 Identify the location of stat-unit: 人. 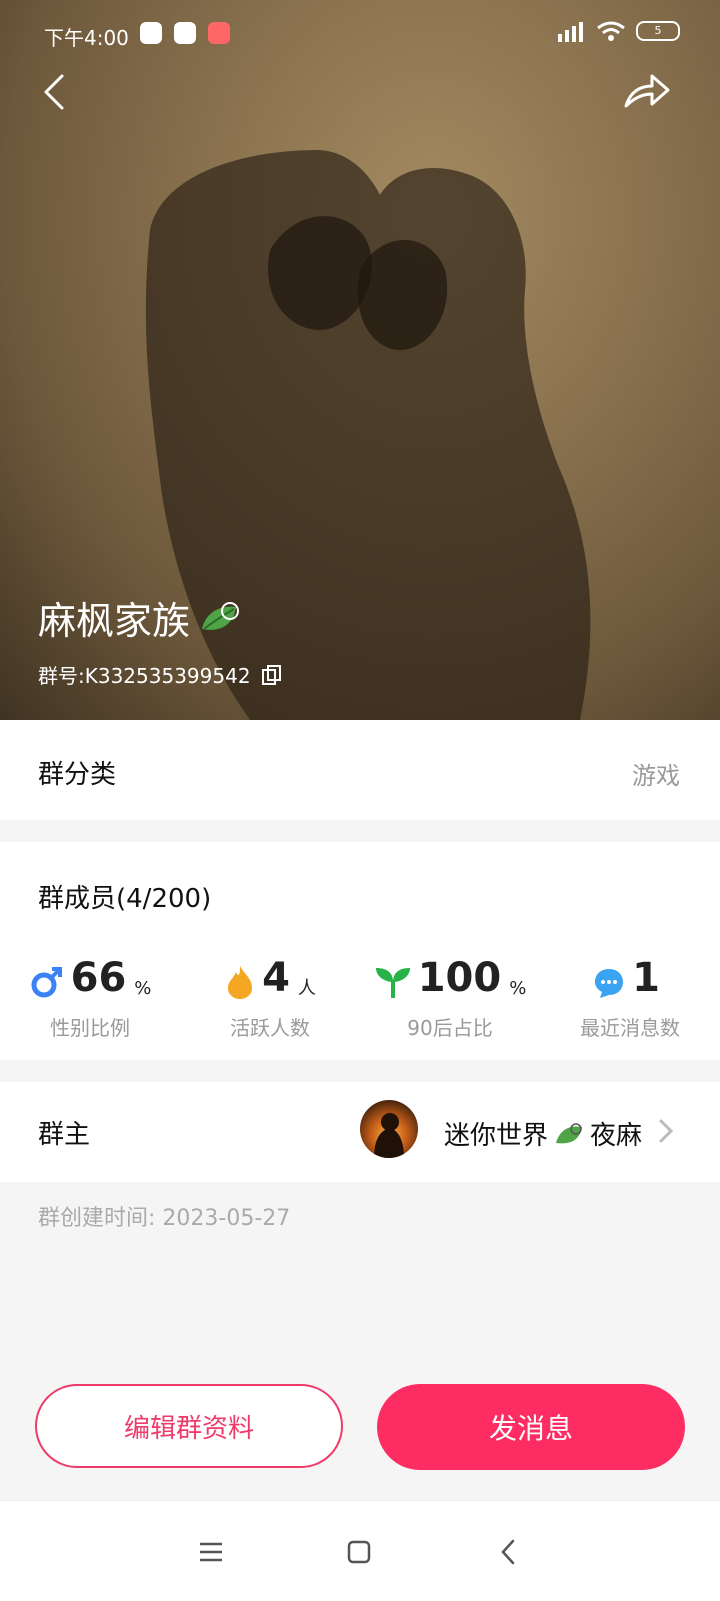
(306, 988).